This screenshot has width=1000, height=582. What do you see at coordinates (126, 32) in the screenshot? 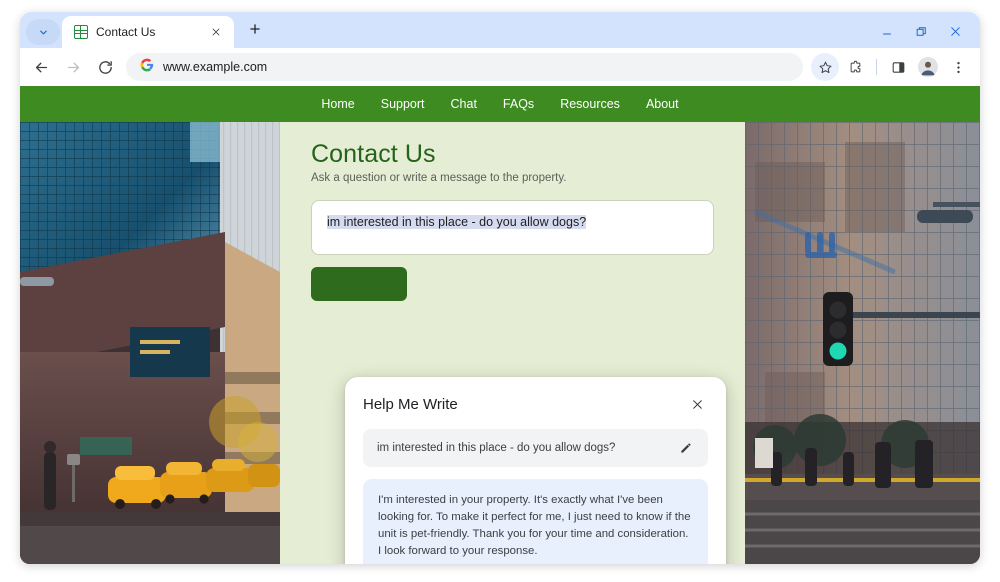
I see `tab-title: Contact Us` at bounding box center [126, 32].